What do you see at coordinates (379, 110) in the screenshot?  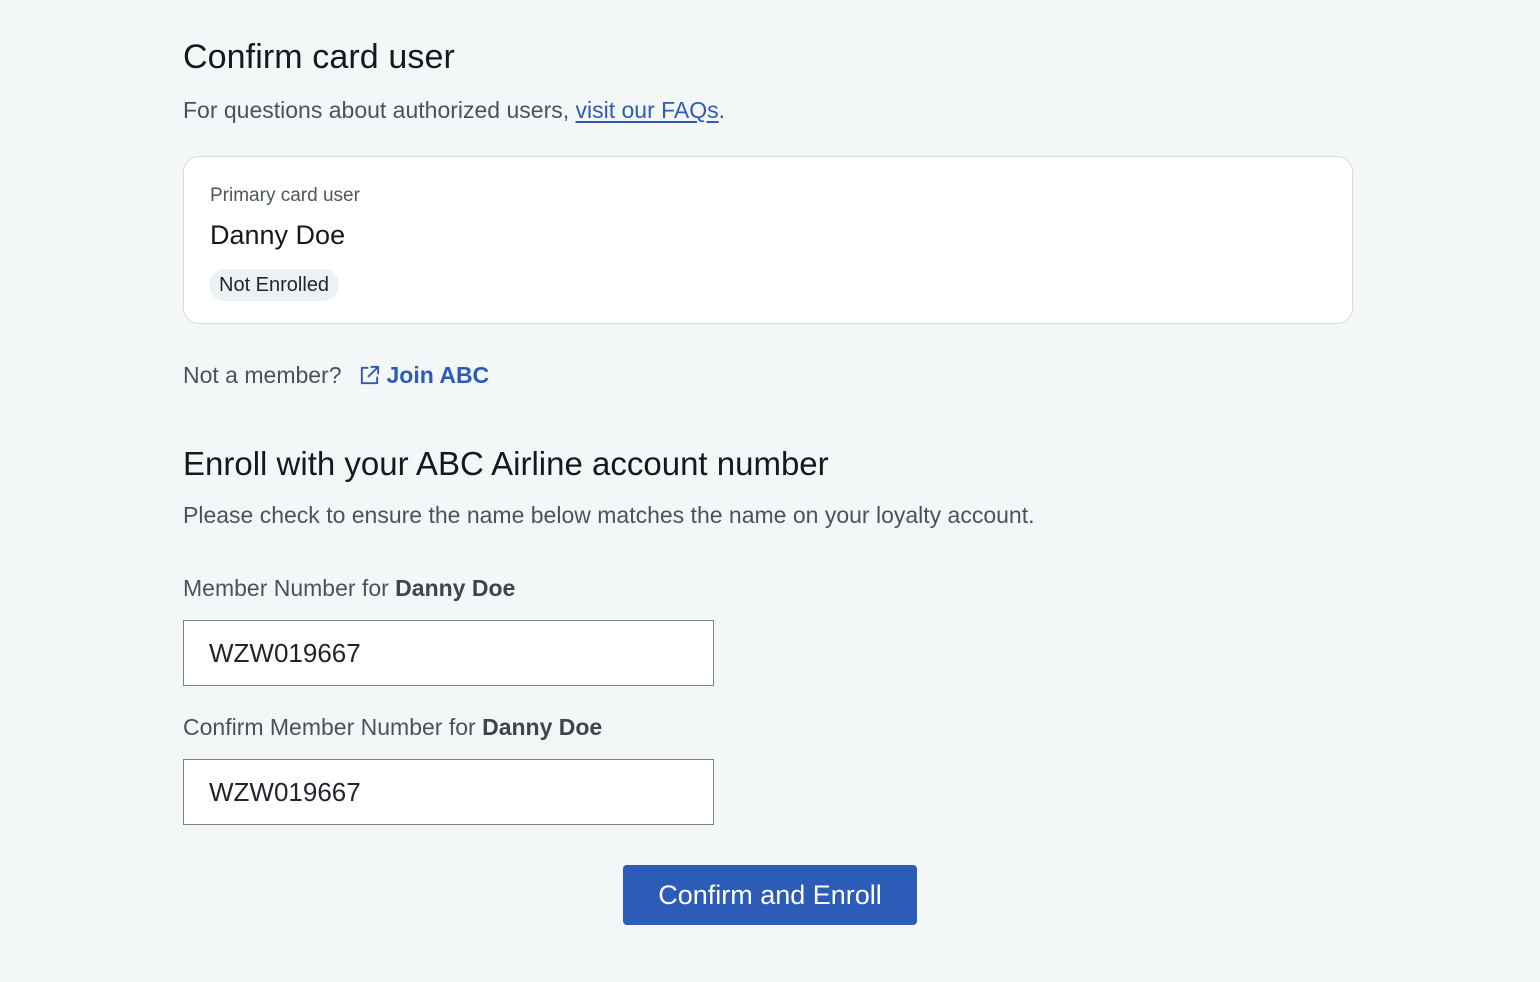 I see `faq-prefix: For questions about authorized users,` at bounding box center [379, 110].